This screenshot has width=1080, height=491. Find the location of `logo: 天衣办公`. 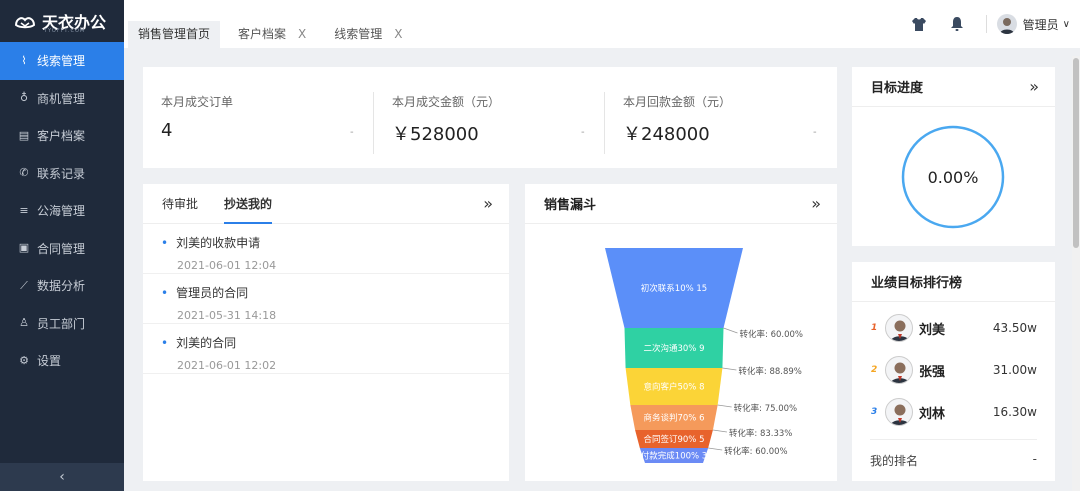

logo: 天衣办公 is located at coordinates (62, 21).